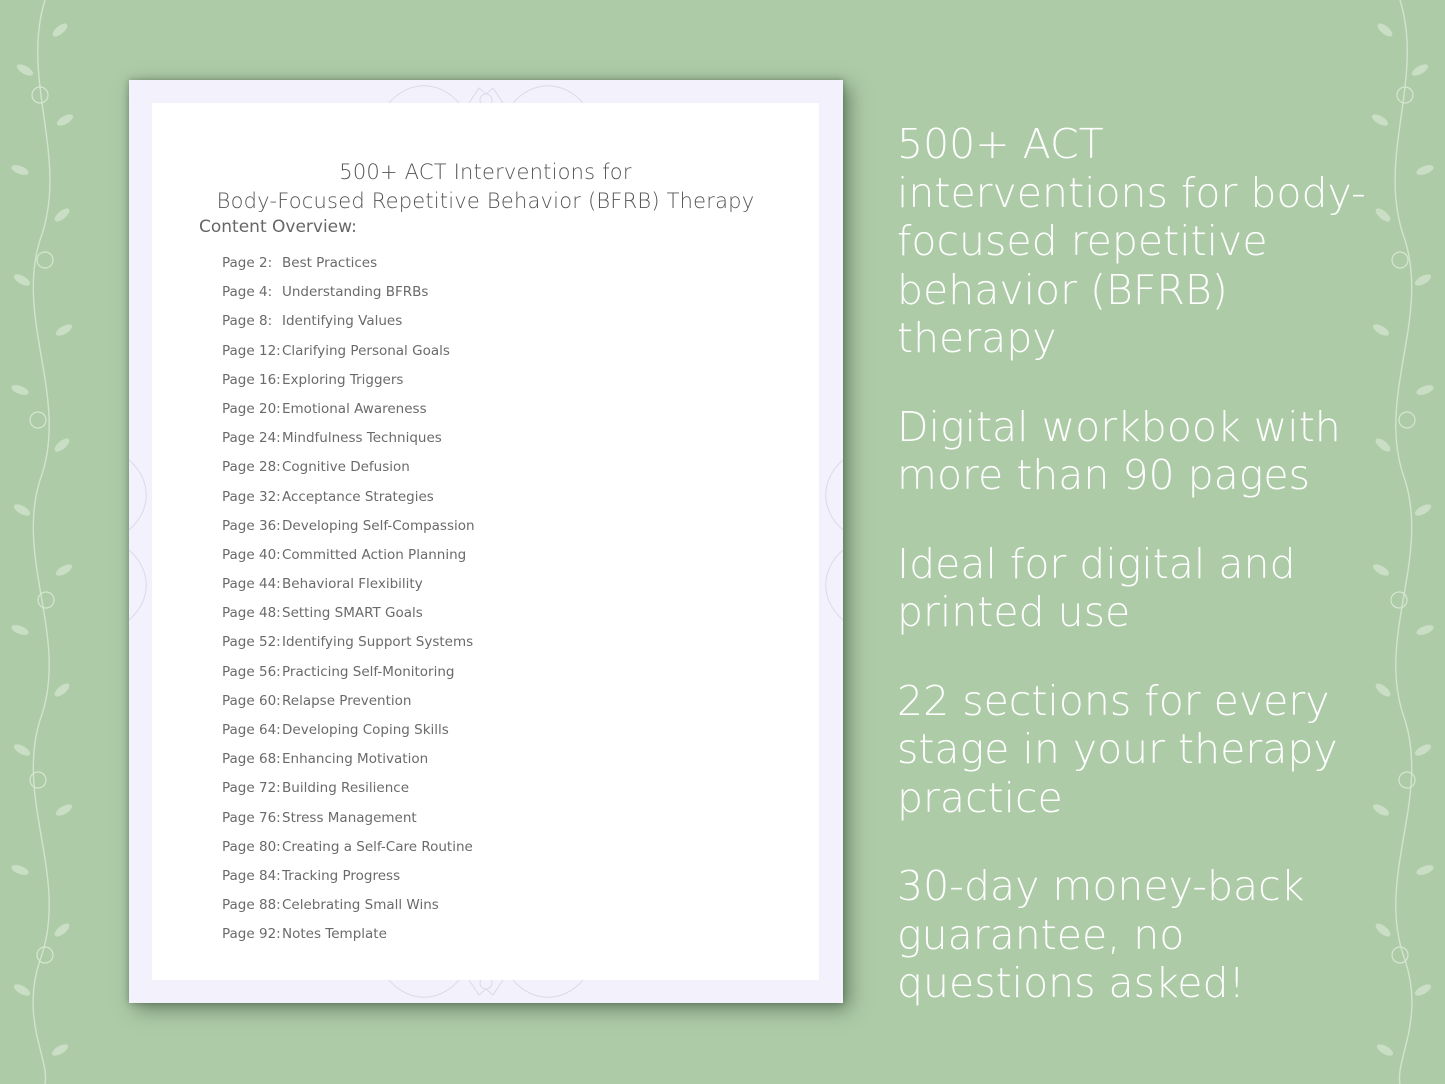  I want to click on toc-entry: Page 80:Creating a Self-Care Routine, so click(348, 853).